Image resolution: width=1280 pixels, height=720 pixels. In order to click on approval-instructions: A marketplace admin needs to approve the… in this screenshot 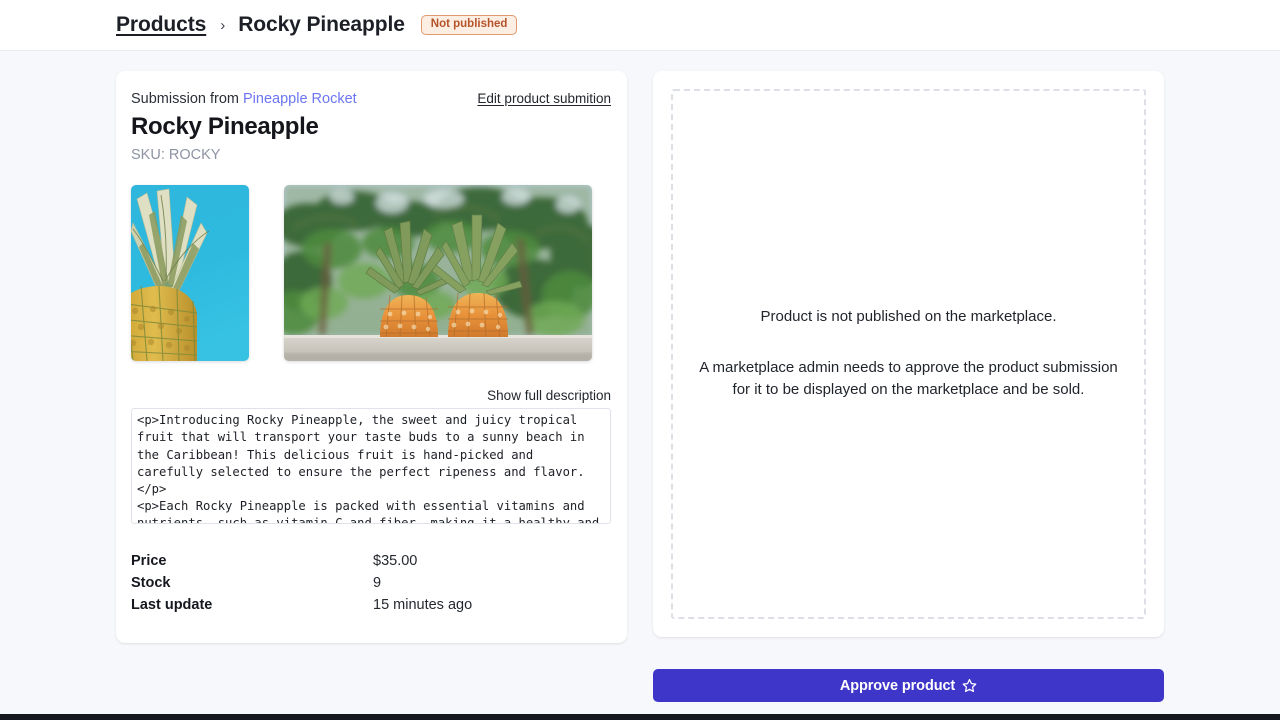, I will do `click(908, 378)`.